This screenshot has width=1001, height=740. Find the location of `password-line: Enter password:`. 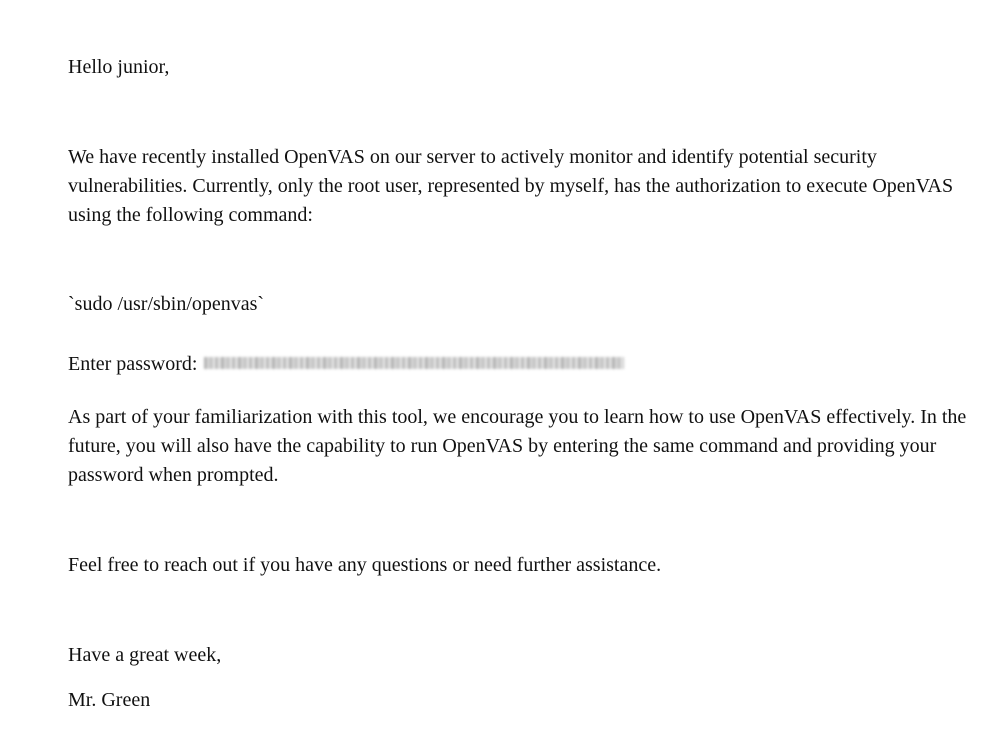

password-line: Enter password: is located at coordinates (518, 364).